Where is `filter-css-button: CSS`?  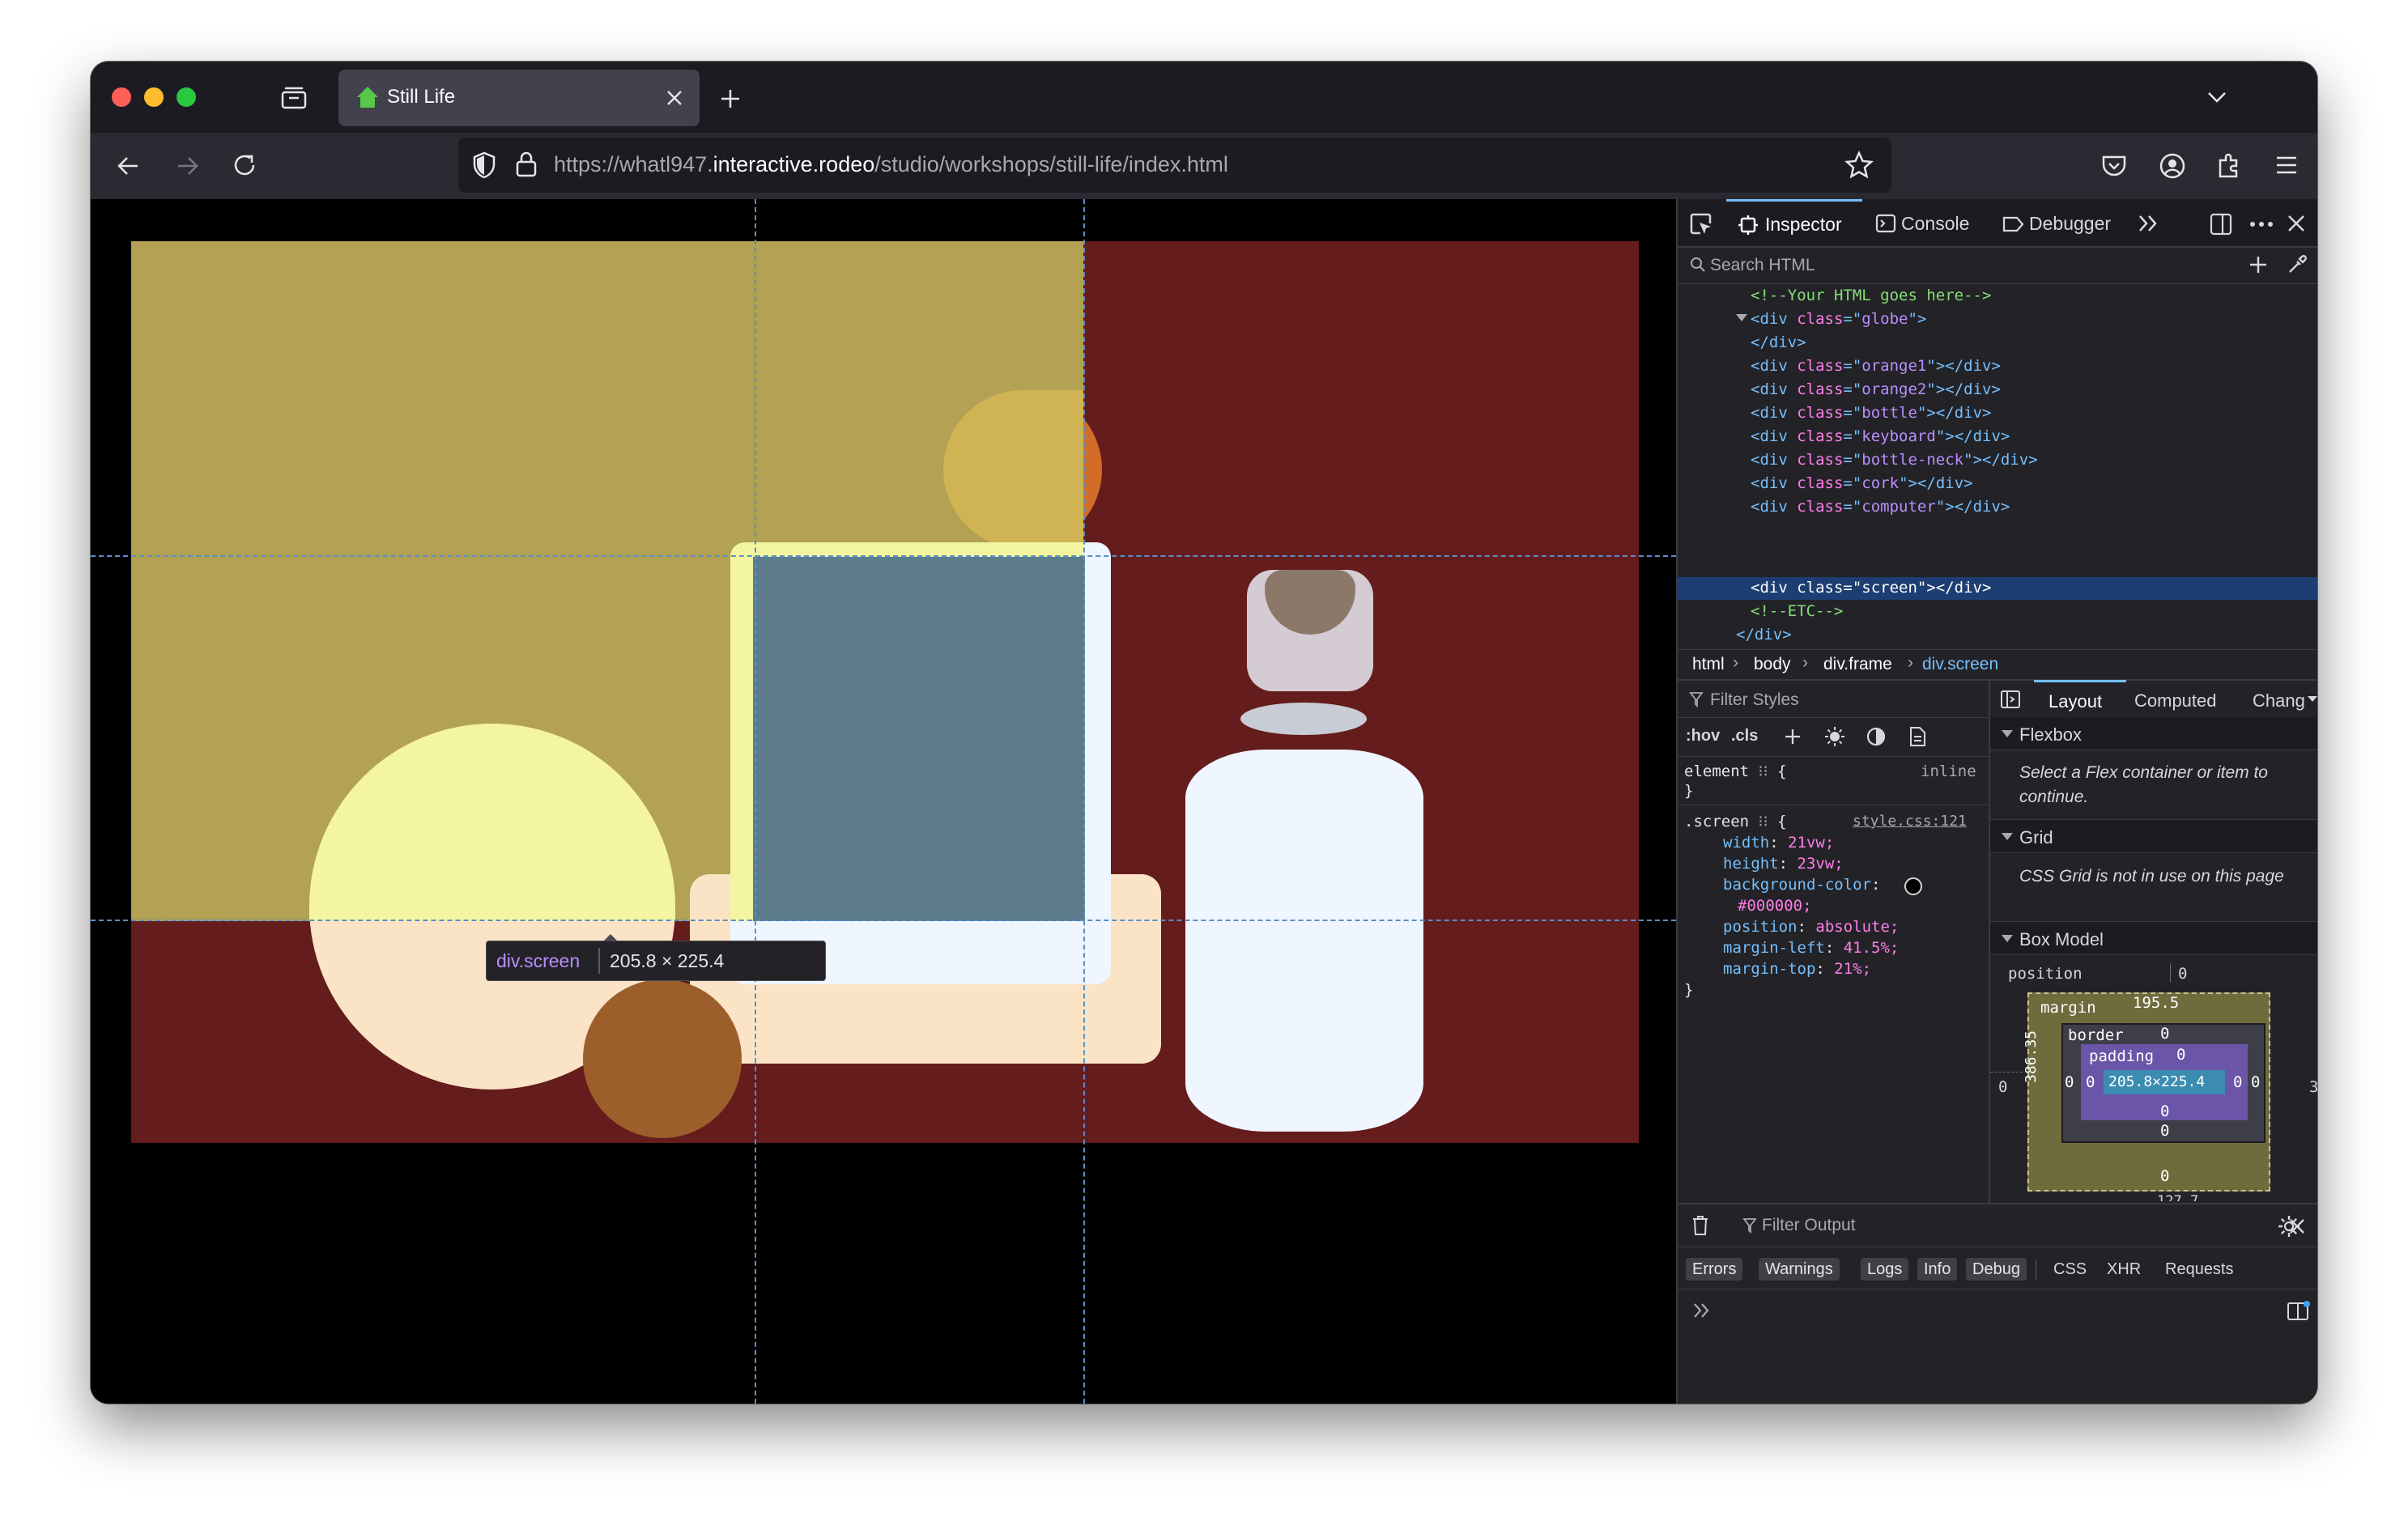
filter-css-button: CSS is located at coordinates (2070, 1270).